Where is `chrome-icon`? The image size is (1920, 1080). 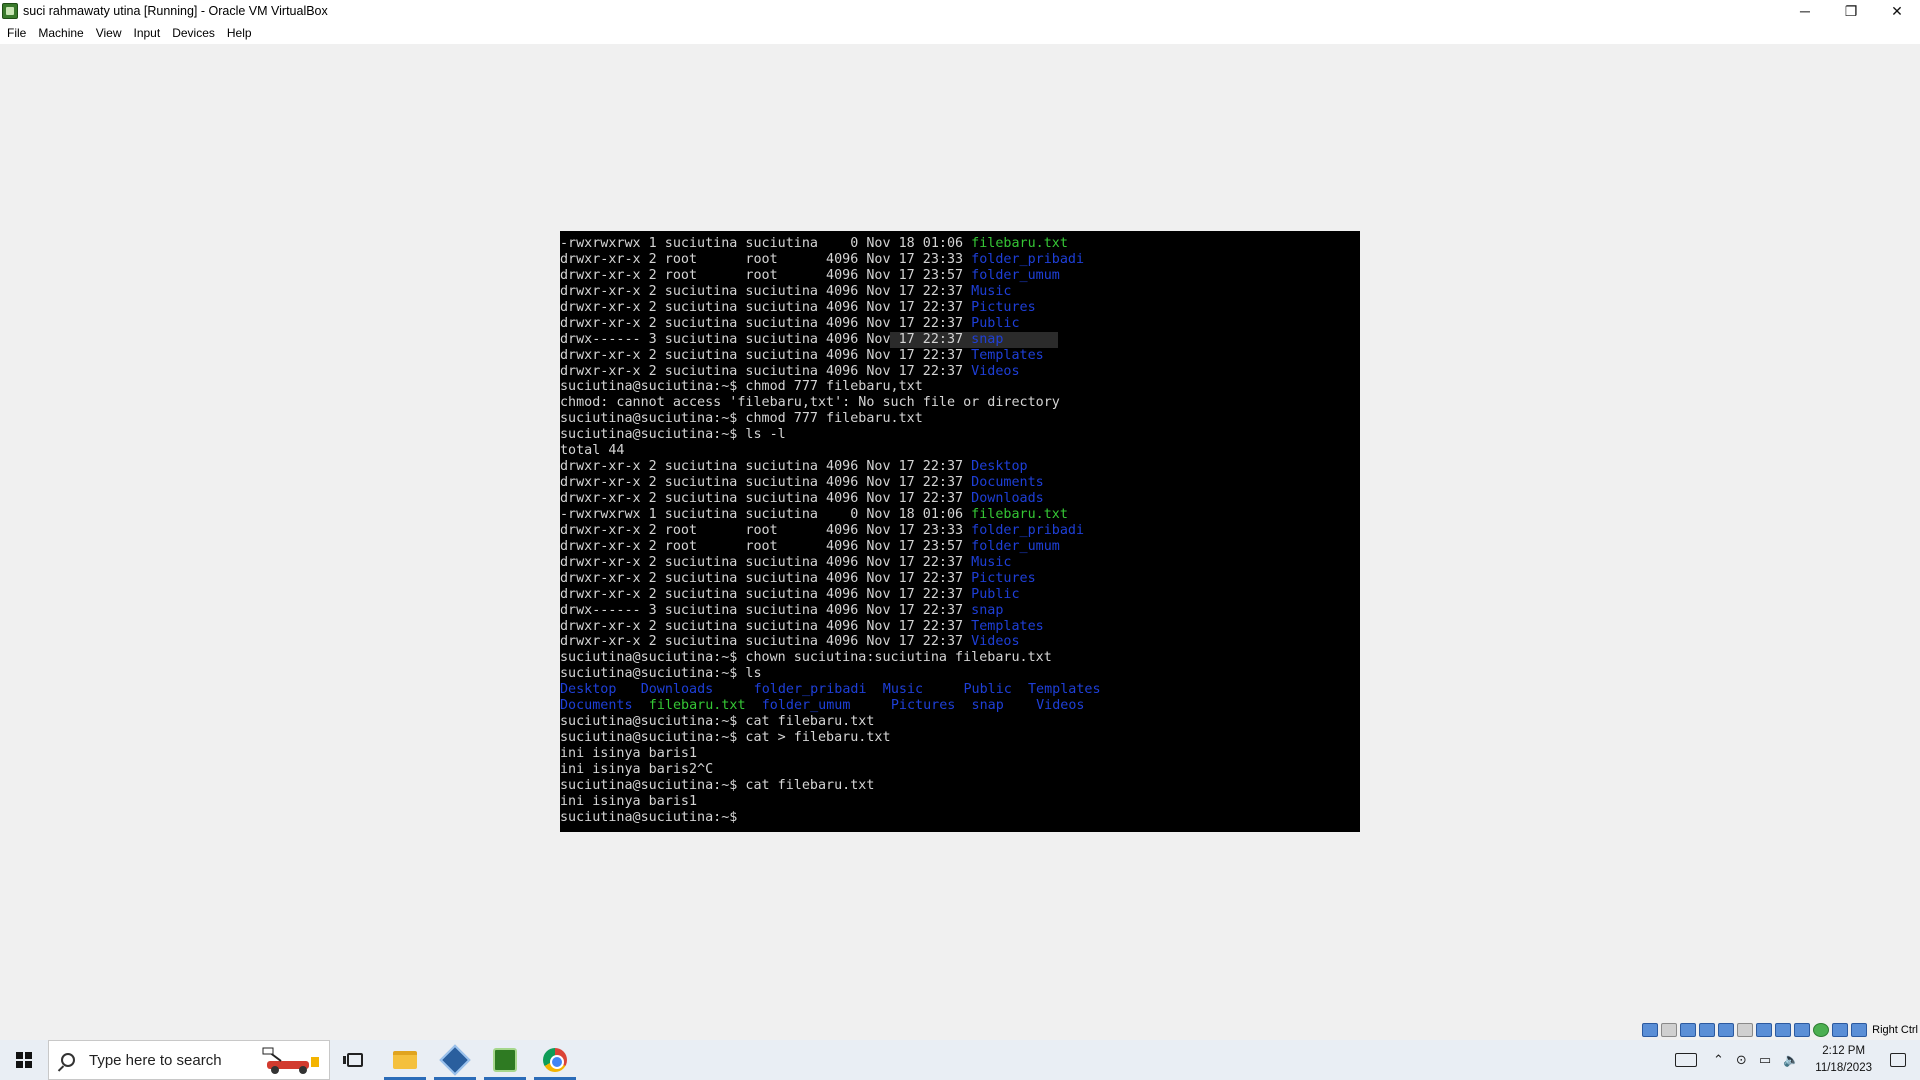
chrome-icon is located at coordinates (555, 1060).